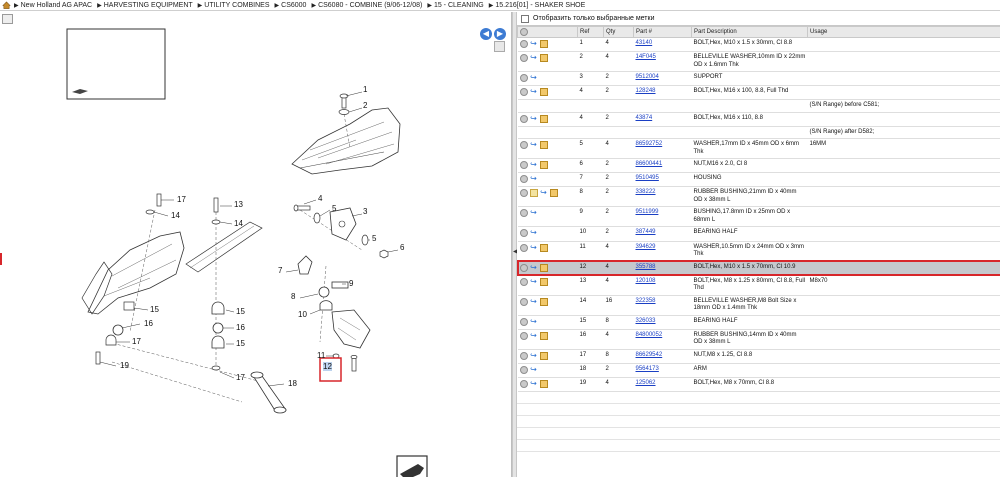 The height and width of the screenshot is (477, 1000). I want to click on part-row: ↪ 15 8 326033 BEARING HALF, so click(758, 322).